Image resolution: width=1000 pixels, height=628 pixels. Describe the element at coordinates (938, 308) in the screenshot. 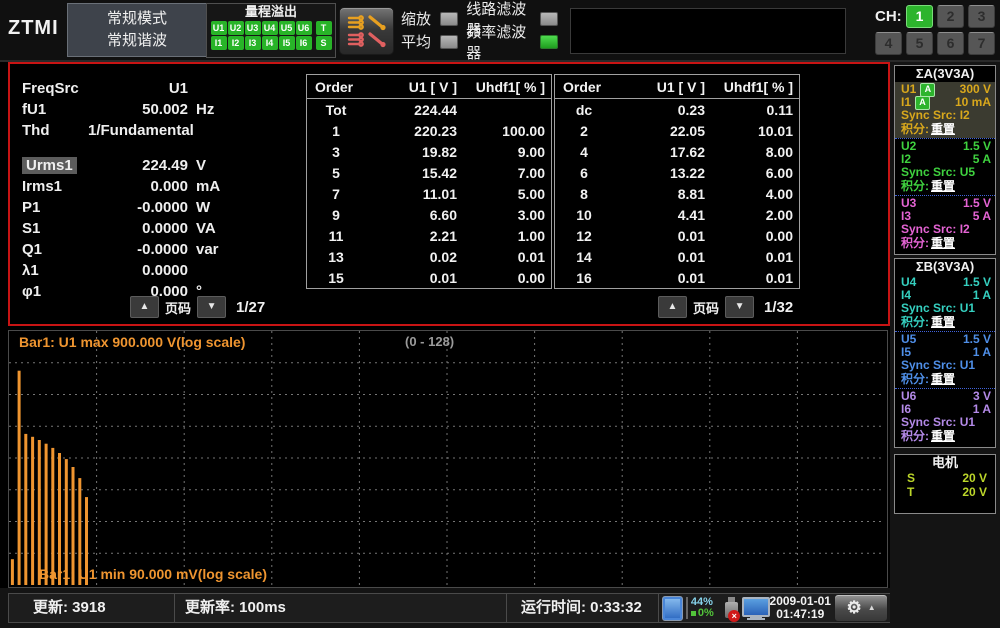

I see `sync-source-label: Sync Src: U1` at that location.